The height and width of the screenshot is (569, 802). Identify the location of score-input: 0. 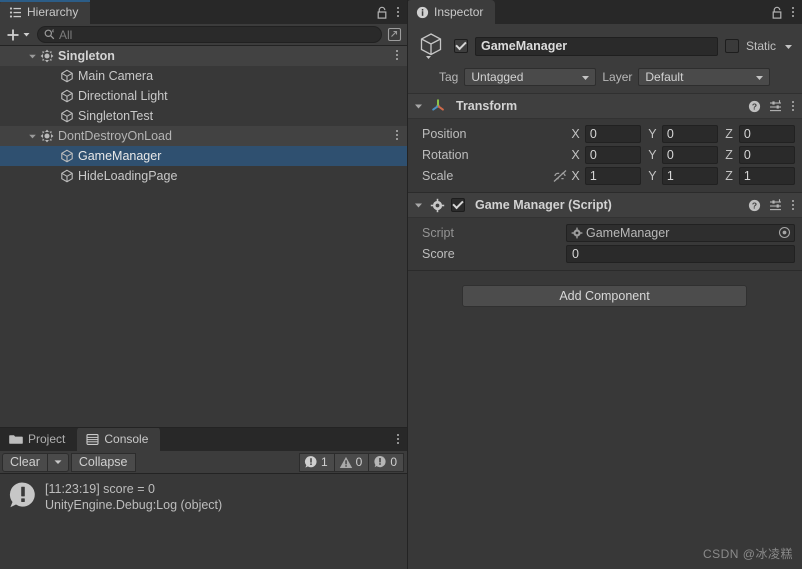
(680, 253).